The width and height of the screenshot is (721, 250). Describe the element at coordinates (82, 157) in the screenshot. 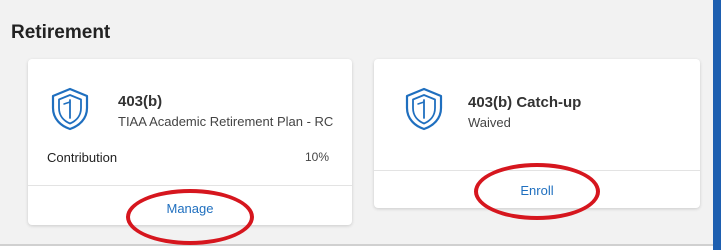

I see `contribution-label: Contribution` at that location.